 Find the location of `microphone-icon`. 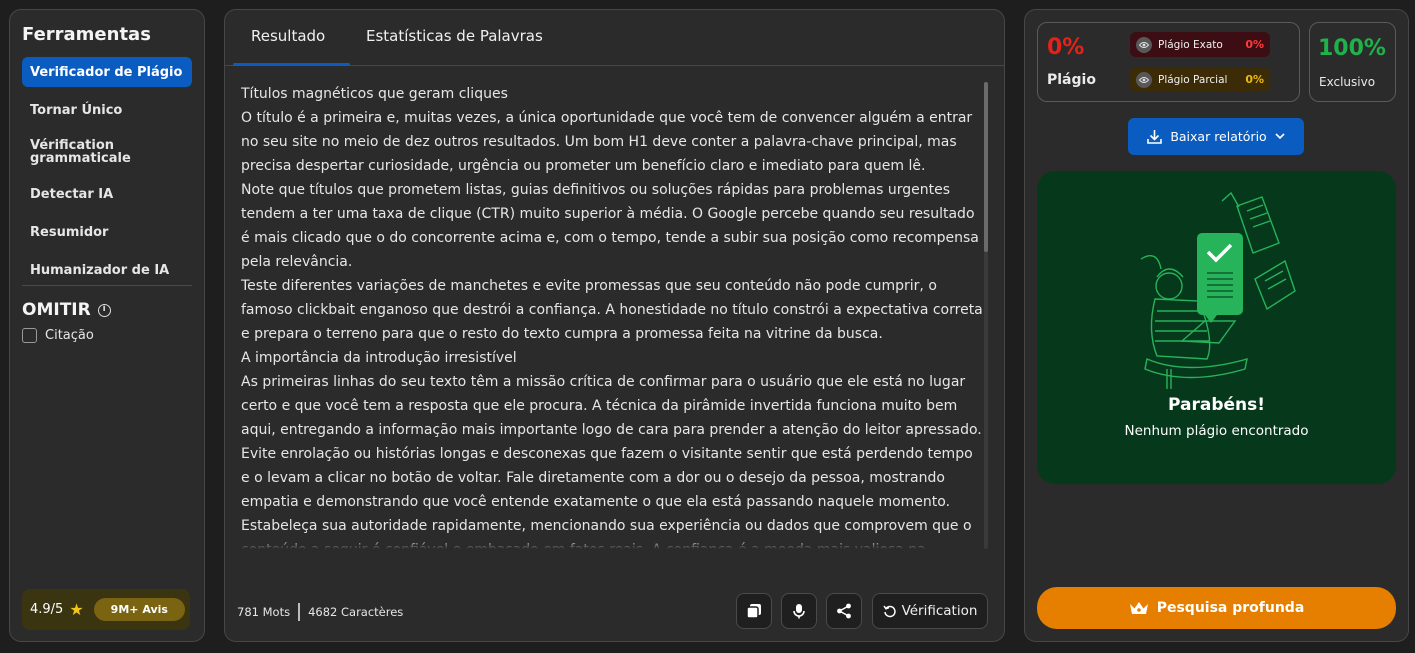

microphone-icon is located at coordinates (799, 611).